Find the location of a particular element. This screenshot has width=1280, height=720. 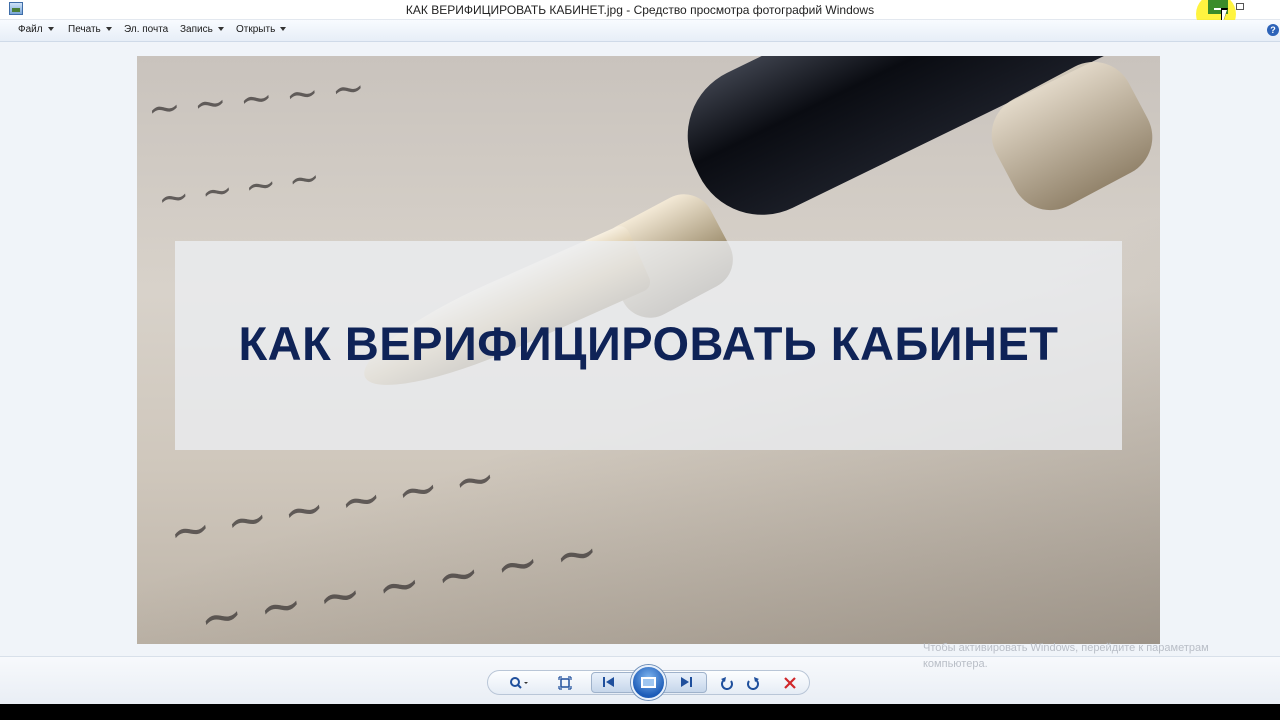

rotate-right-icon is located at coordinates (753, 683).